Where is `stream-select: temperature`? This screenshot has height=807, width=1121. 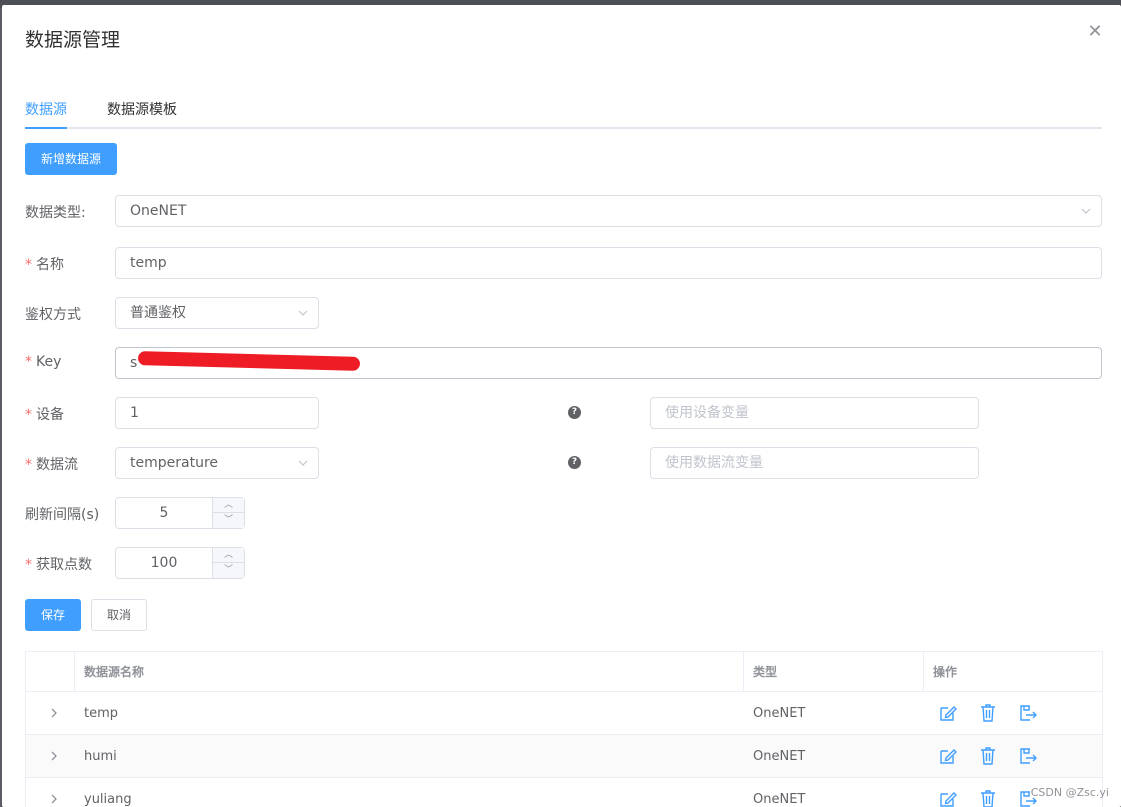
stream-select: temperature is located at coordinates (217, 463).